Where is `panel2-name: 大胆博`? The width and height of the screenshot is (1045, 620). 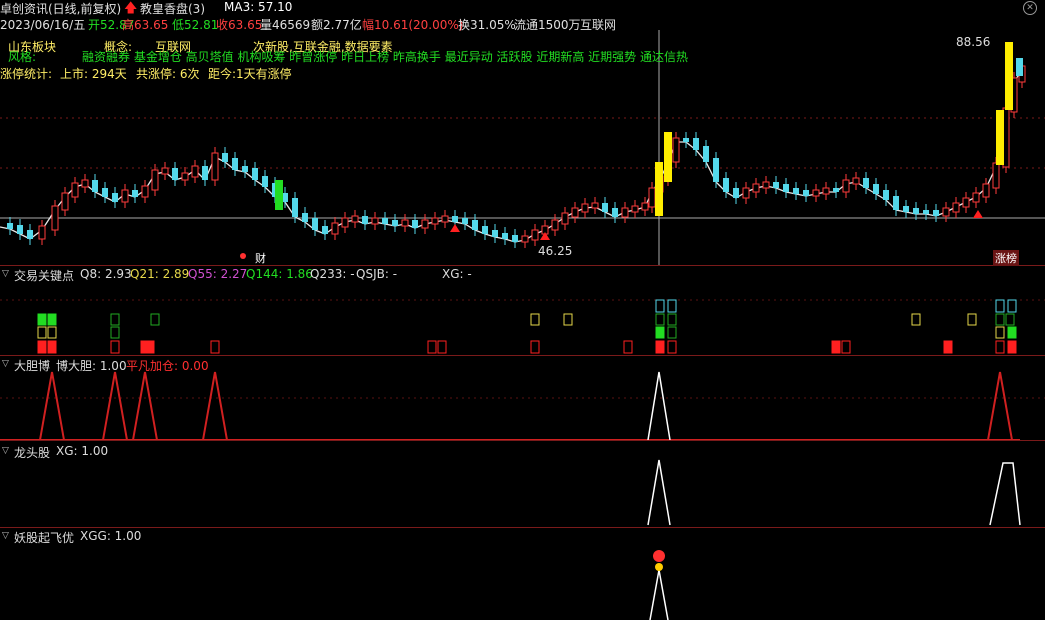
panel2-name: 大胆博 is located at coordinates (32, 365).